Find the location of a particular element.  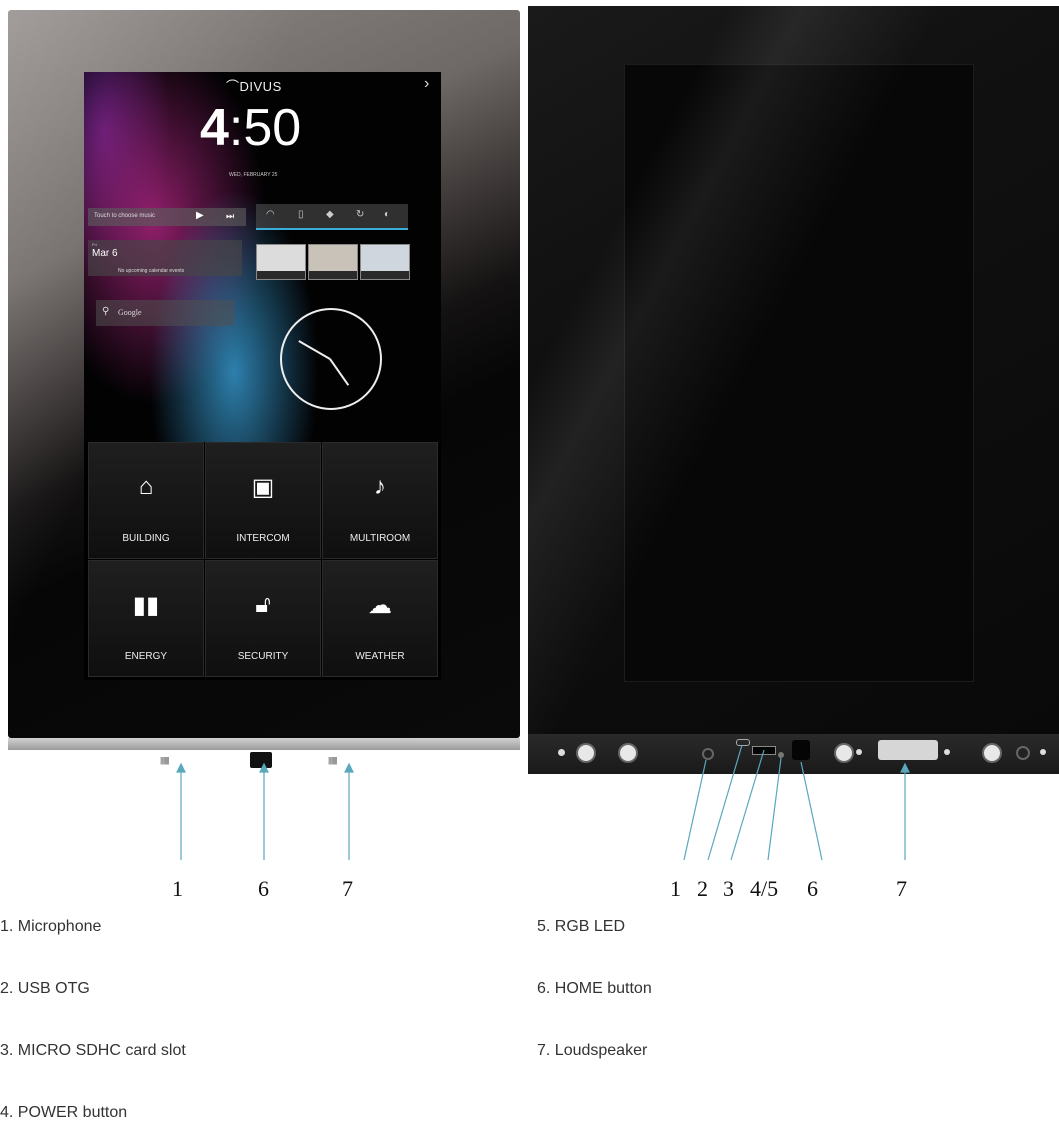

callout-back-4-5: 4/5 is located at coordinates (764, 888).